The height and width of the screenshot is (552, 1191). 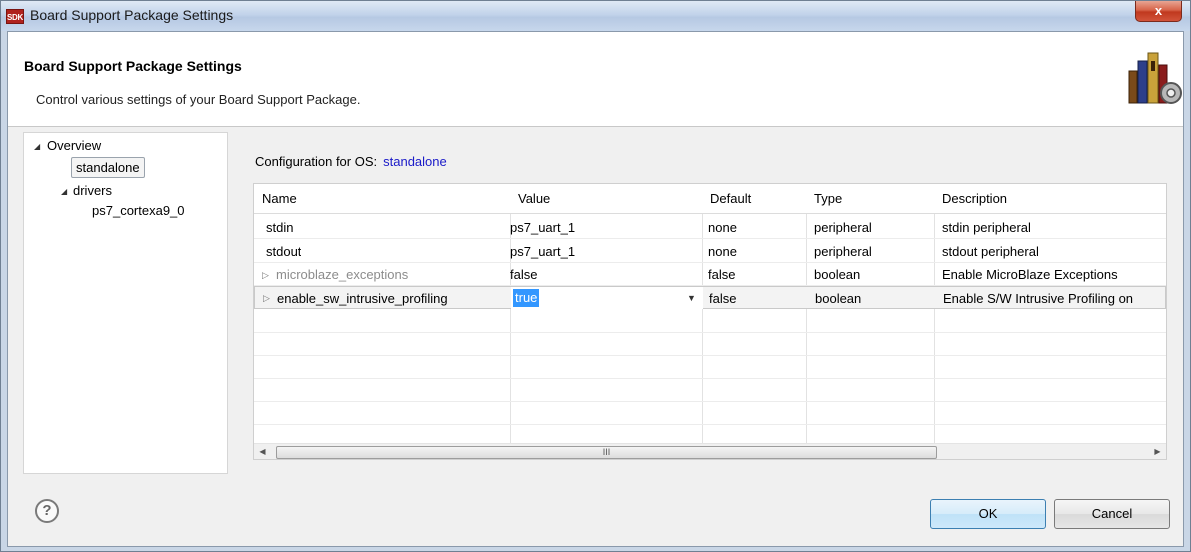 I want to click on config-label-text: Configuration for OS:, so click(x=316, y=161).